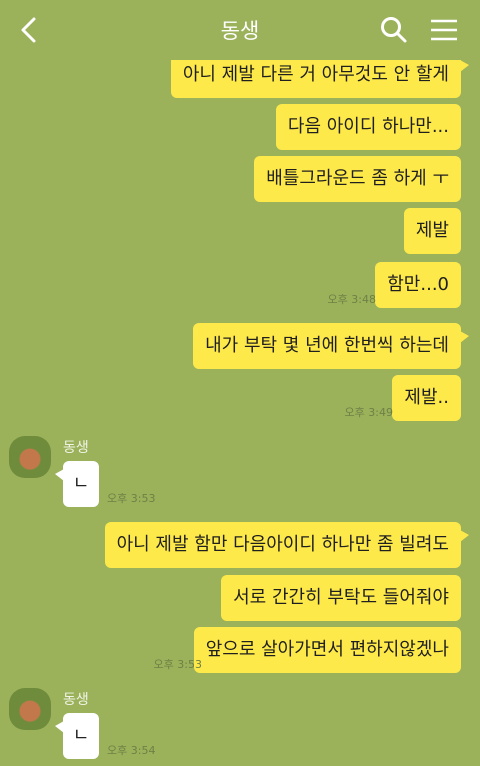  I want to click on sent-message: 아니 제발 함만 다음아이디 하나만 좀 빌려도, so click(287, 545).